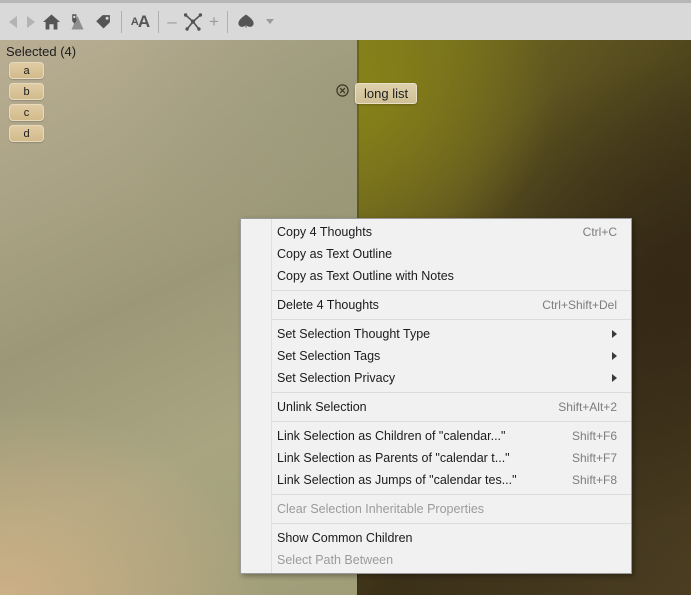 The image size is (691, 595). Describe the element at coordinates (579, 305) in the screenshot. I see `menu-item-shortcut: Ctrl+Shift+Del` at that location.